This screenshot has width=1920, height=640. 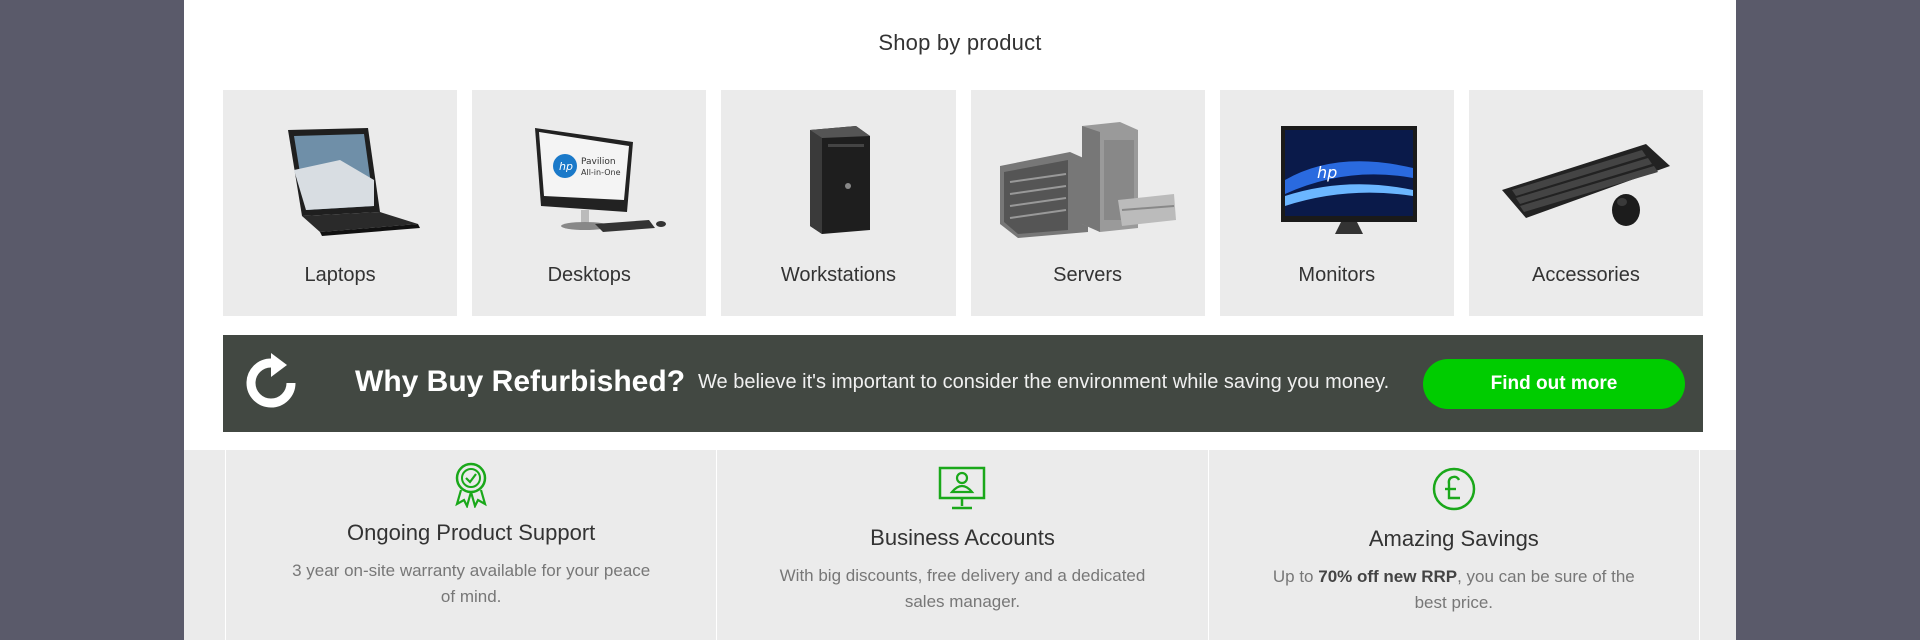 What do you see at coordinates (840, 180) in the screenshot?
I see `workstation-image` at bounding box center [840, 180].